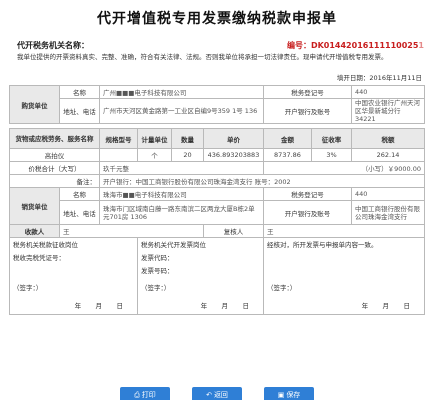  What do you see at coordinates (233, 138) in the screenshot?
I see `goods-header-price: 单价` at bounding box center [233, 138].